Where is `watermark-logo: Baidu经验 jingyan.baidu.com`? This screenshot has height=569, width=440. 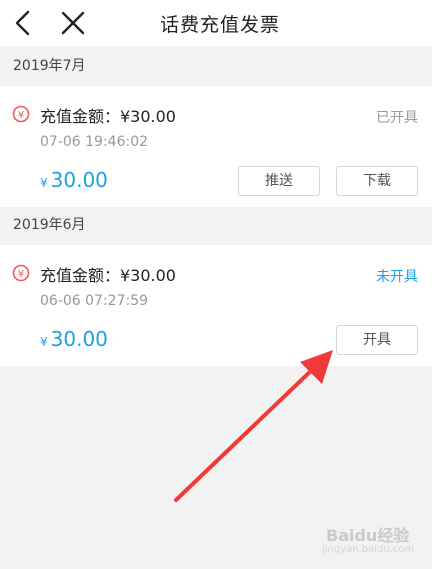
watermark-logo: Baidu经验 jingyan.baidu.com is located at coordinates (372, 537).